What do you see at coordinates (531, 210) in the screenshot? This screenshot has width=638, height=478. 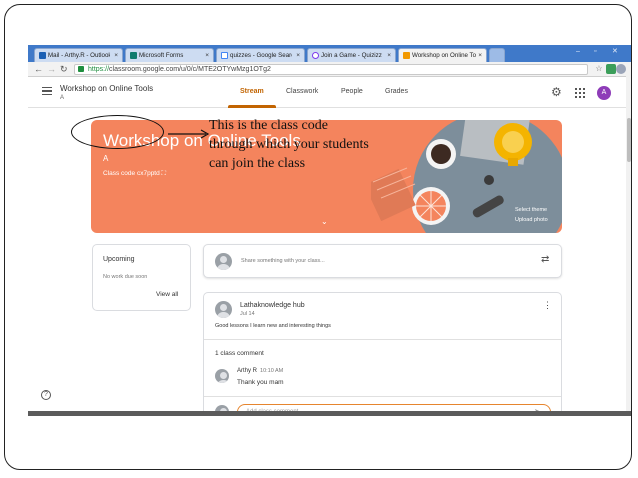 I see `select-theme-link: Select theme` at bounding box center [531, 210].